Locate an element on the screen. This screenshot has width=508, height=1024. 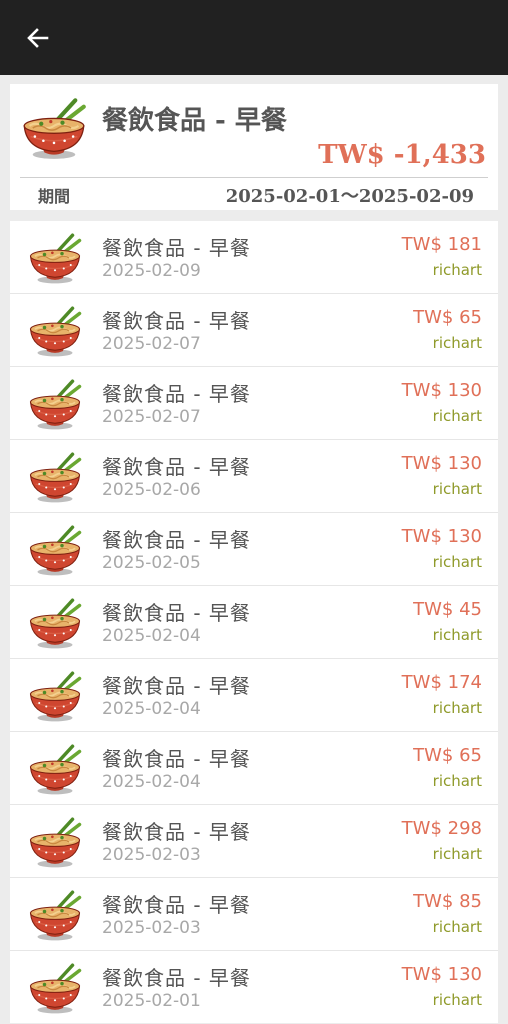
total-amount: TW$ -1,433 is located at coordinates (402, 155).